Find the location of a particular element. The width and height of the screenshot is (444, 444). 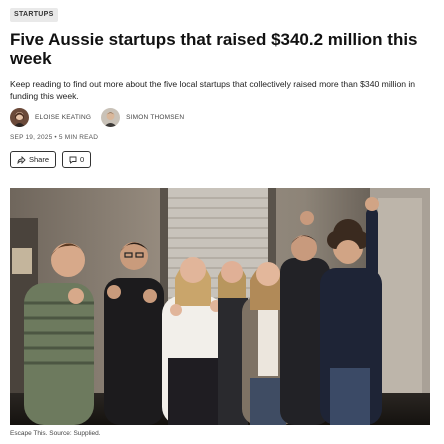

article-actions: Share 0 is located at coordinates (53, 159).